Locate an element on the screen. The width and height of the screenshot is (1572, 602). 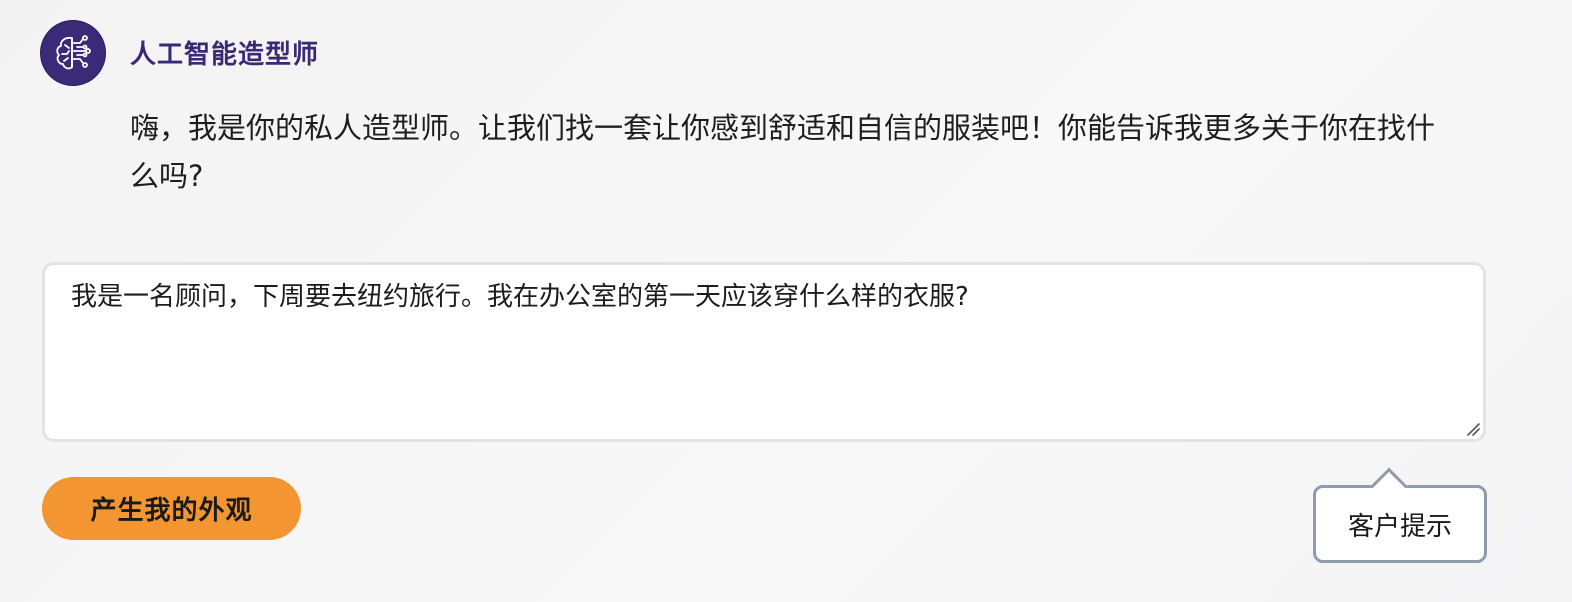
ai-brain-circuit-icon is located at coordinates (73, 52).